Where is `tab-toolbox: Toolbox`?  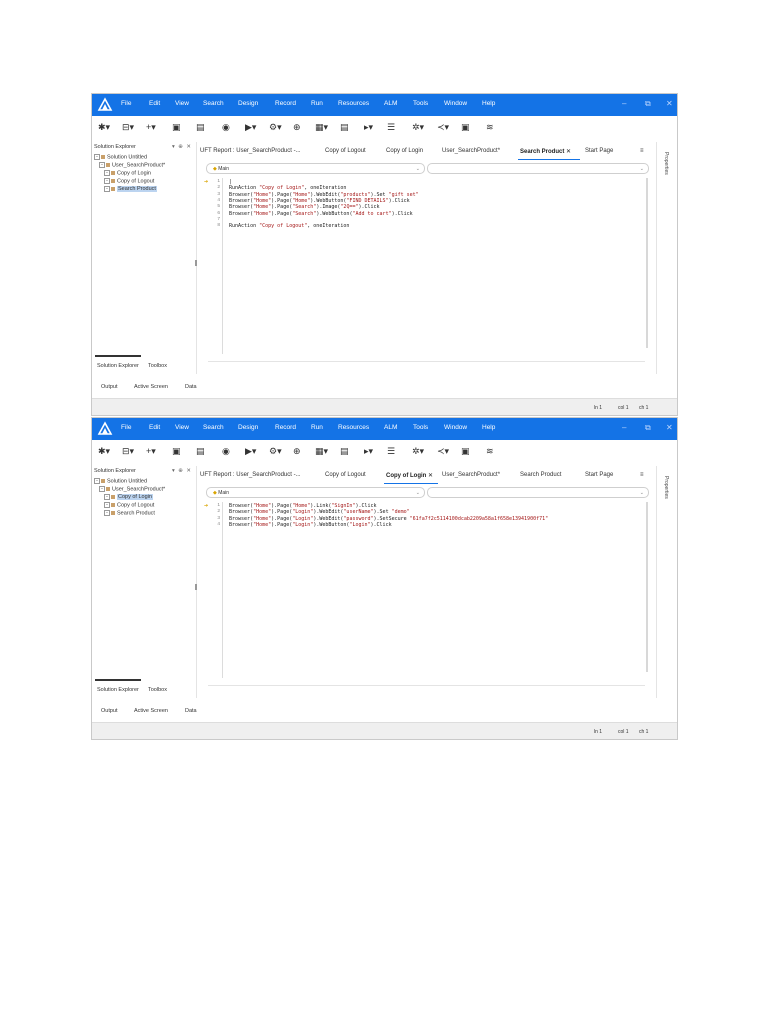
tab-toolbox: Toolbox is located at coordinates (157, 366).